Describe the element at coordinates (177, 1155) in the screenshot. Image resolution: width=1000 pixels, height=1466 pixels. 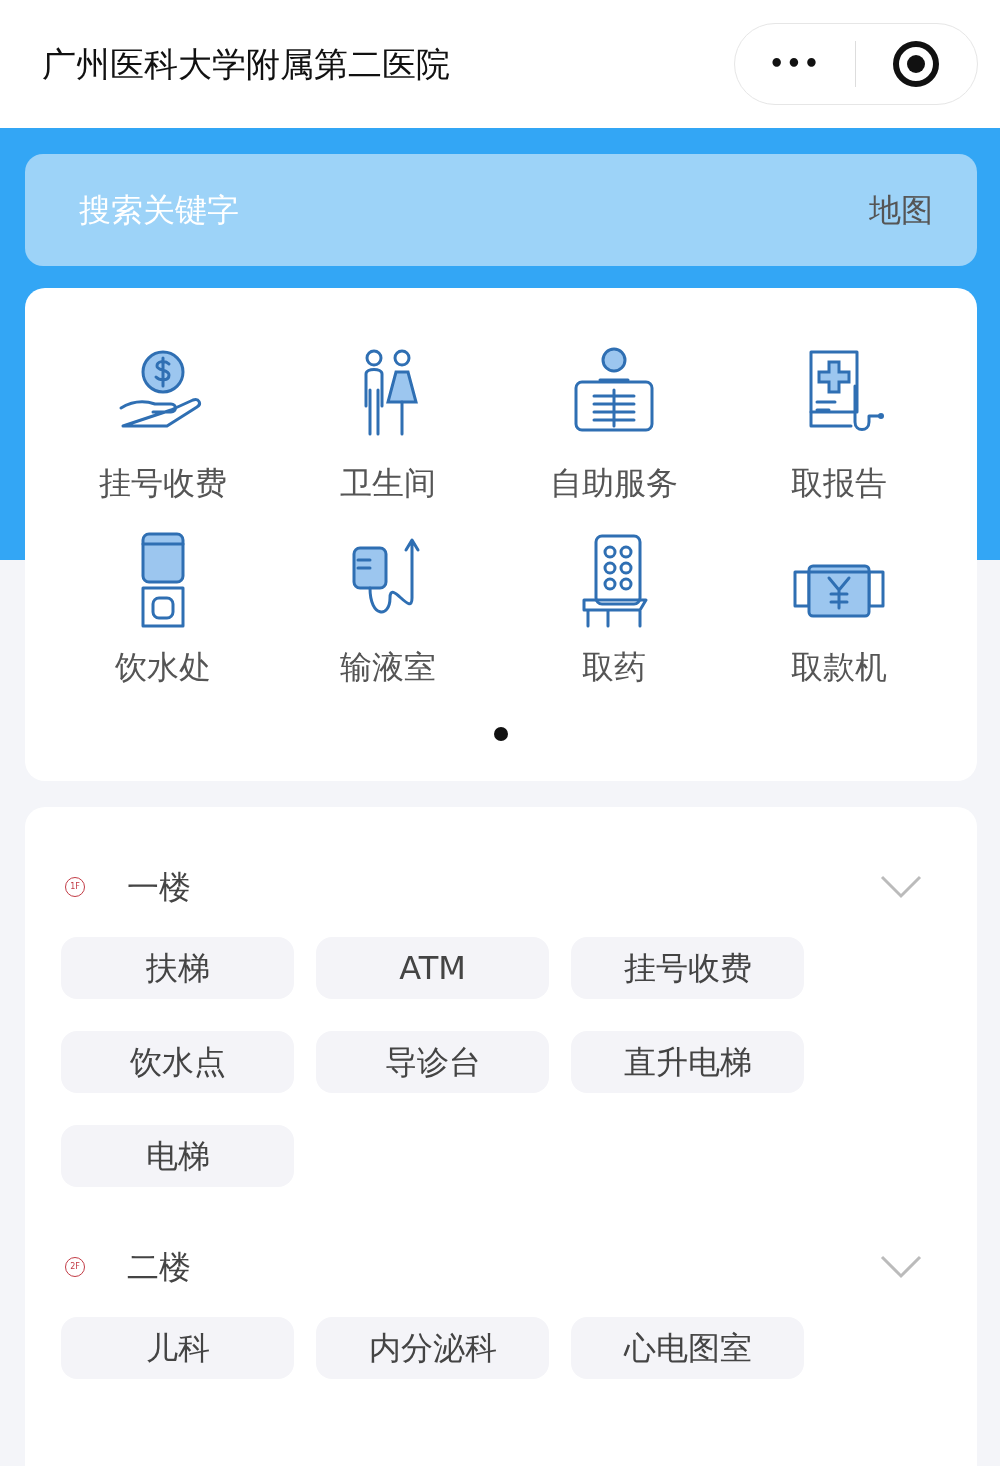
I see `location-chip: 电梯` at that location.